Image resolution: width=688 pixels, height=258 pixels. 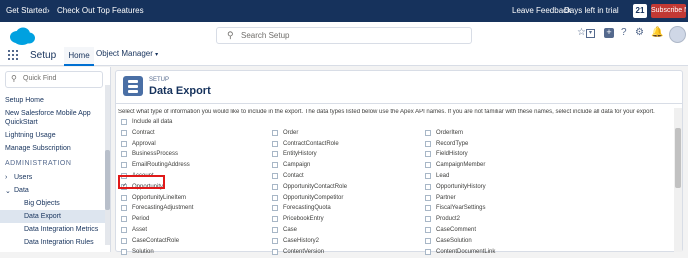 What do you see at coordinates (107, 180) in the screenshot?
I see `sidebar-scroll-thumb` at bounding box center [107, 180].